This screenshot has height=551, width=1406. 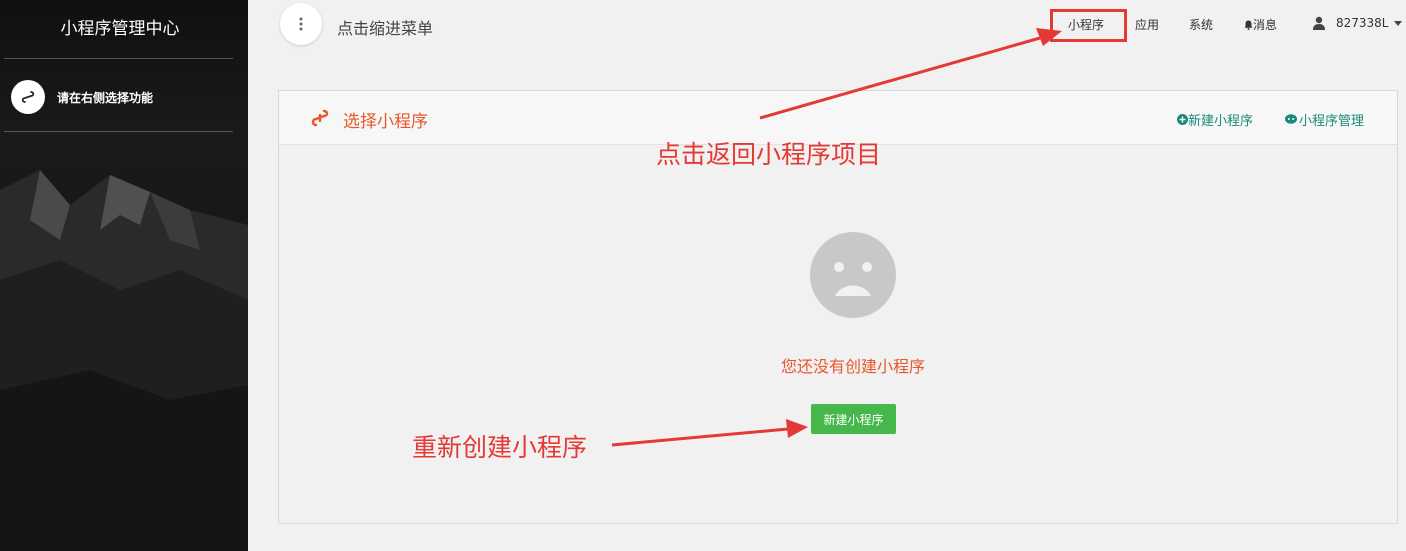 I want to click on username: 827338L, so click(x=1362, y=23).